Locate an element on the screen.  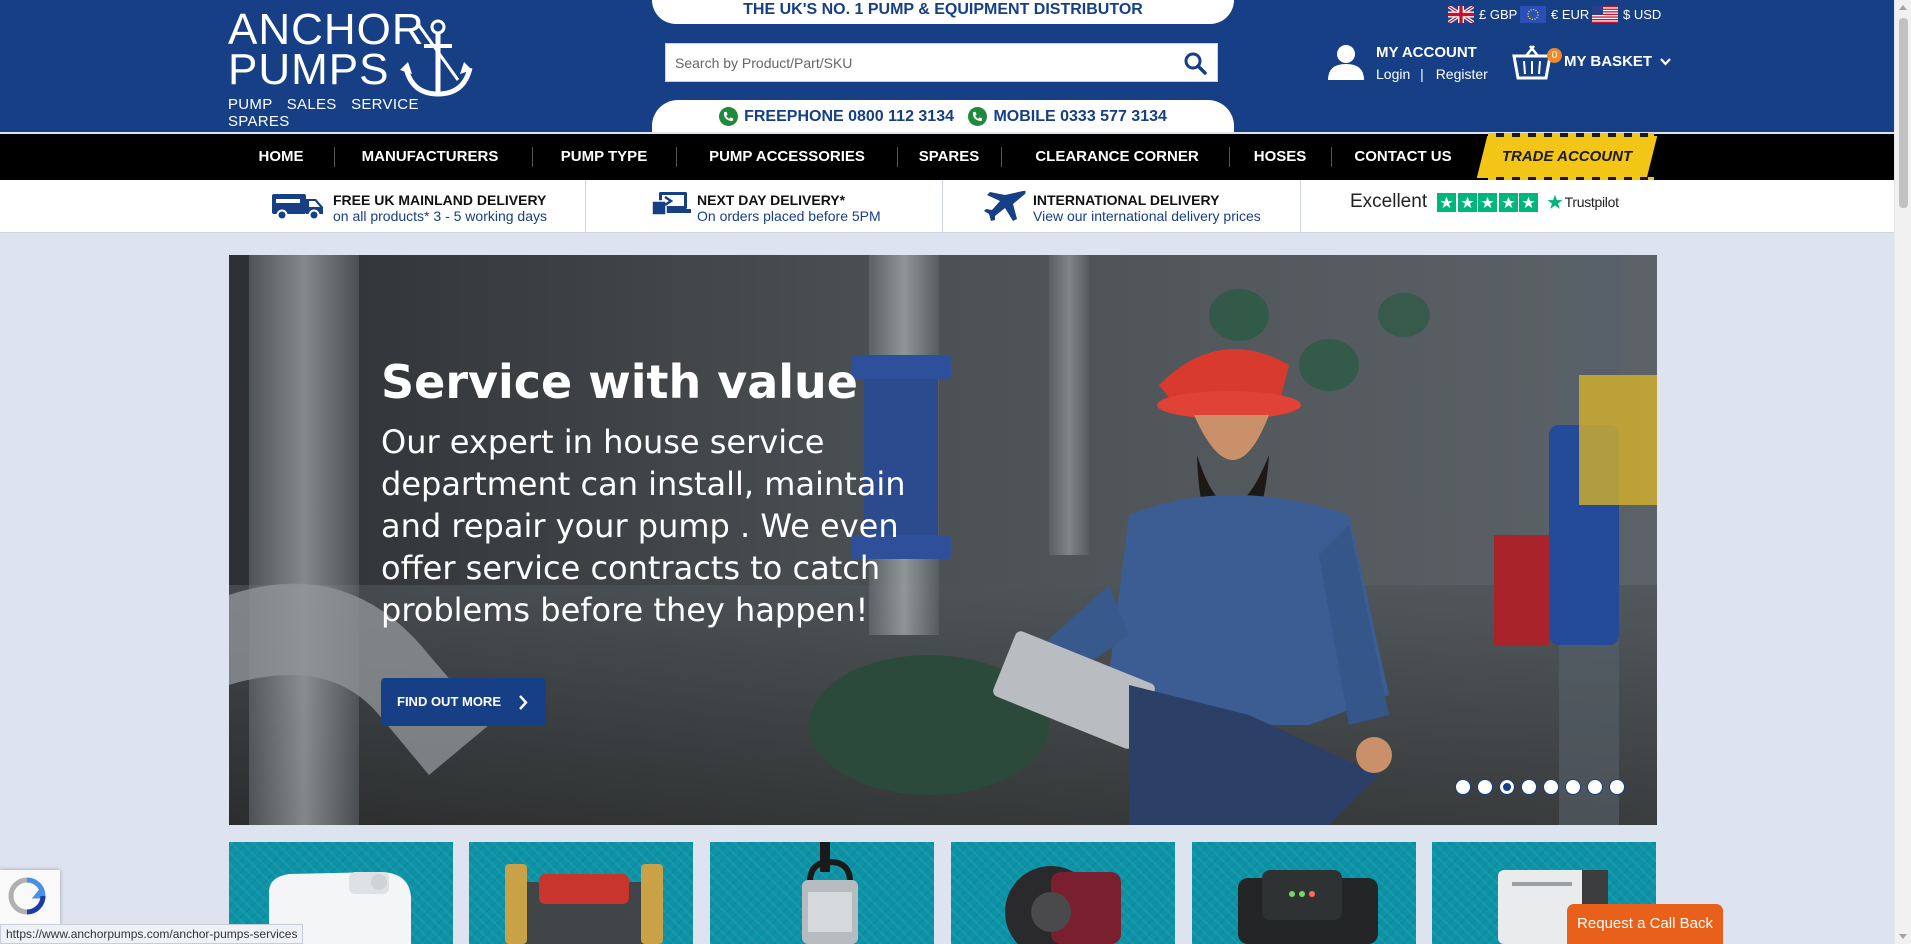
search-bar is located at coordinates (941, 62).